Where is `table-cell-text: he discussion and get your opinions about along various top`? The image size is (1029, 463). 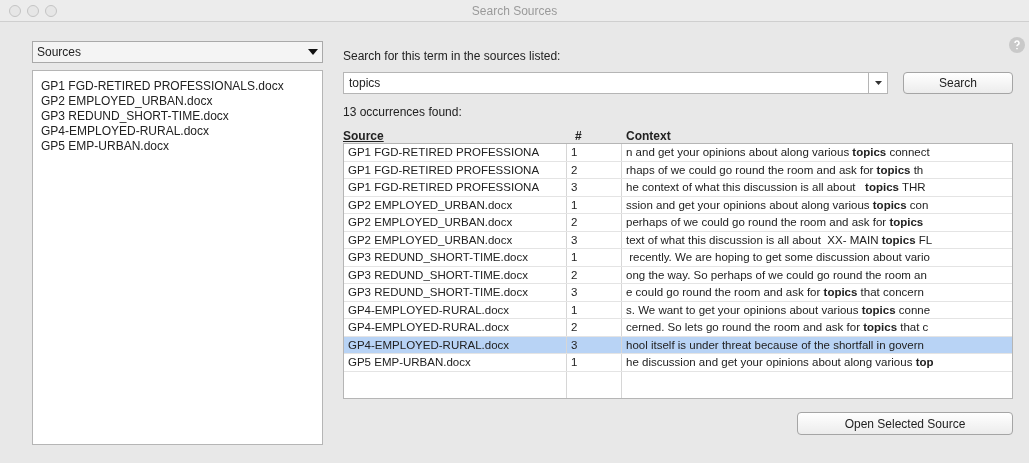
table-cell-text: he discussion and get your opinions about along various top is located at coordinates (780, 362).